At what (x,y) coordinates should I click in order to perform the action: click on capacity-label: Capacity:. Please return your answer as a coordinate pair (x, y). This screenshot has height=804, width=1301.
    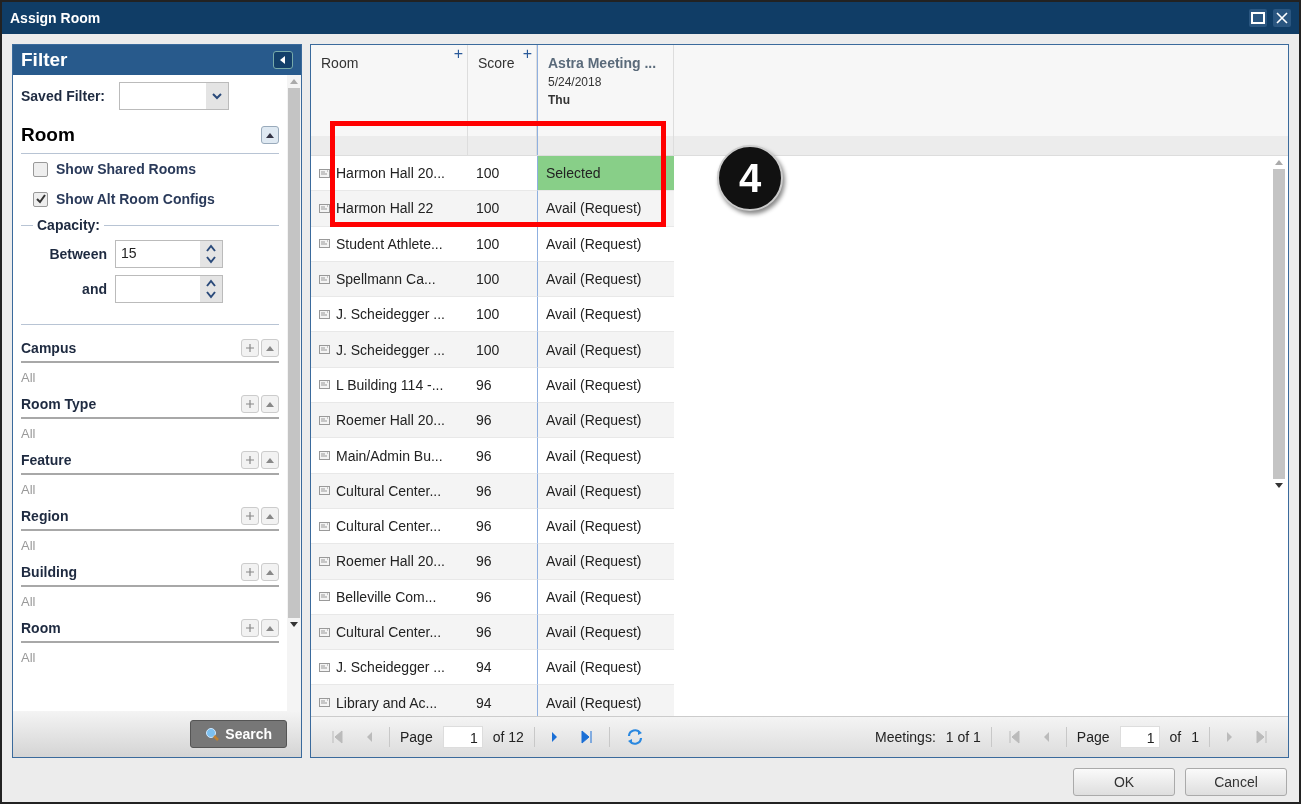
    Looking at the image, I should click on (69, 225).